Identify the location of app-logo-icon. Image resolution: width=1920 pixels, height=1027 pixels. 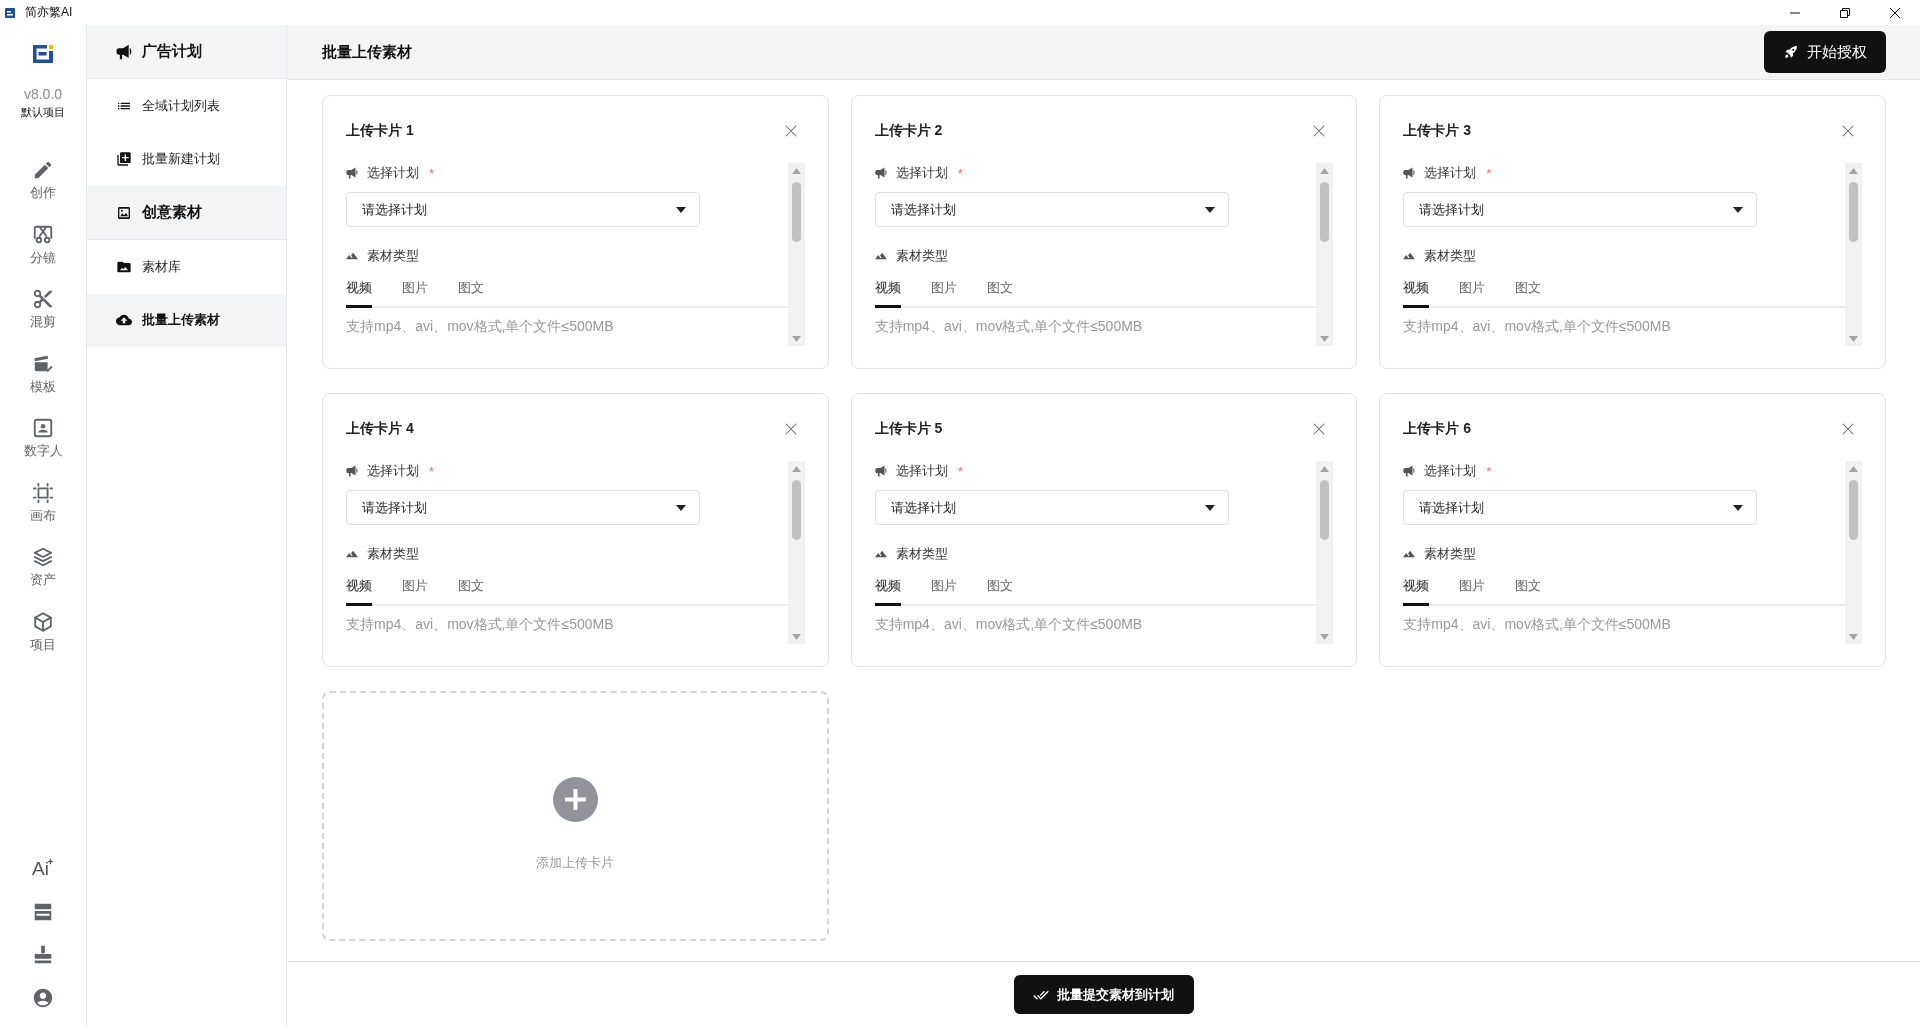
(10, 12).